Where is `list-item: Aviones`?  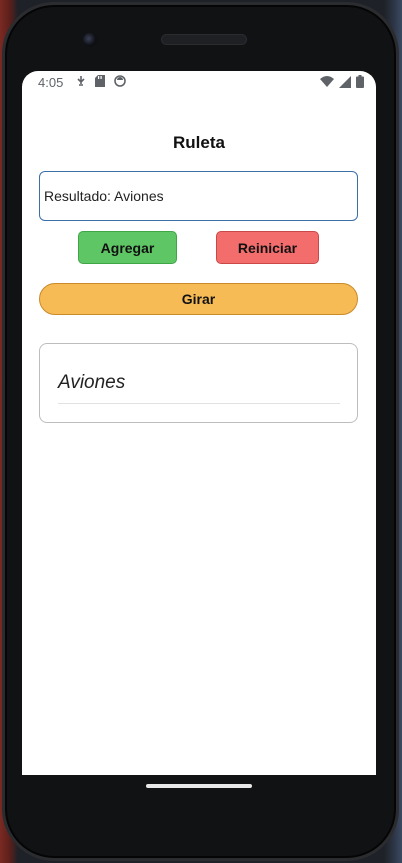 list-item: Aviones is located at coordinates (199, 388).